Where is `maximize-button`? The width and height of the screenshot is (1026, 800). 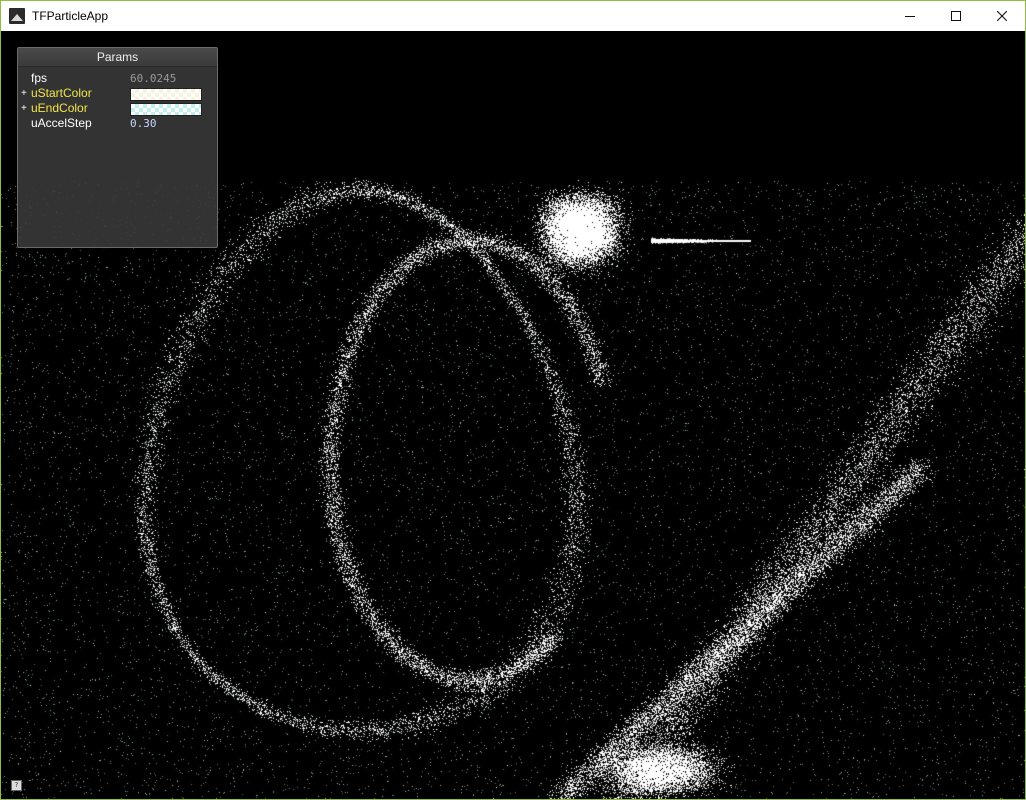 maximize-button is located at coordinates (956, 16).